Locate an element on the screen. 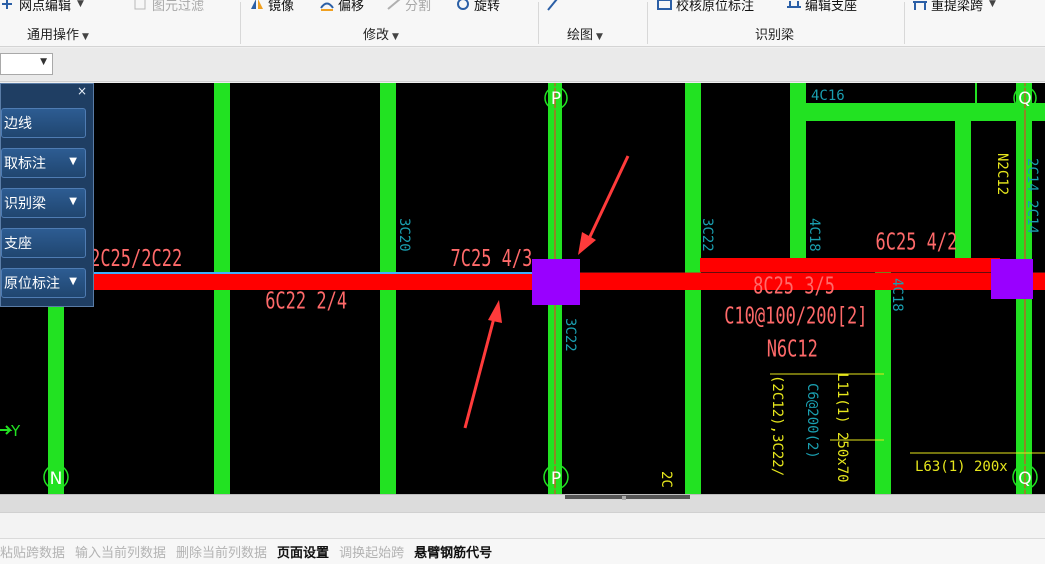  grid-edit-button: 网点编辑 ▼ is located at coordinates (42, 7).